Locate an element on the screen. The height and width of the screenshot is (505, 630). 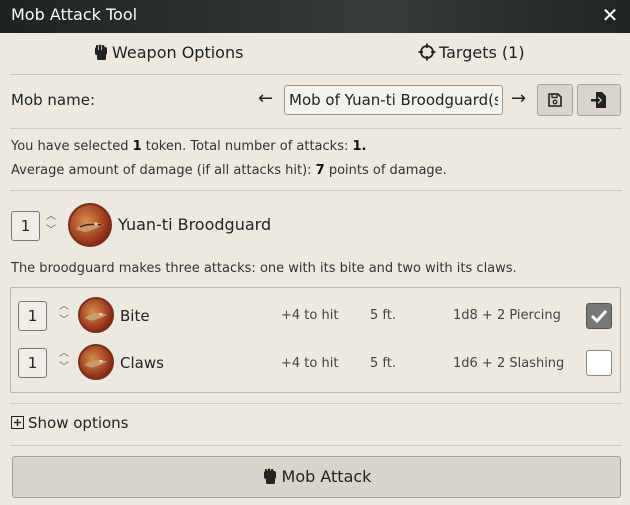
plus-square-icon is located at coordinates (17, 422).